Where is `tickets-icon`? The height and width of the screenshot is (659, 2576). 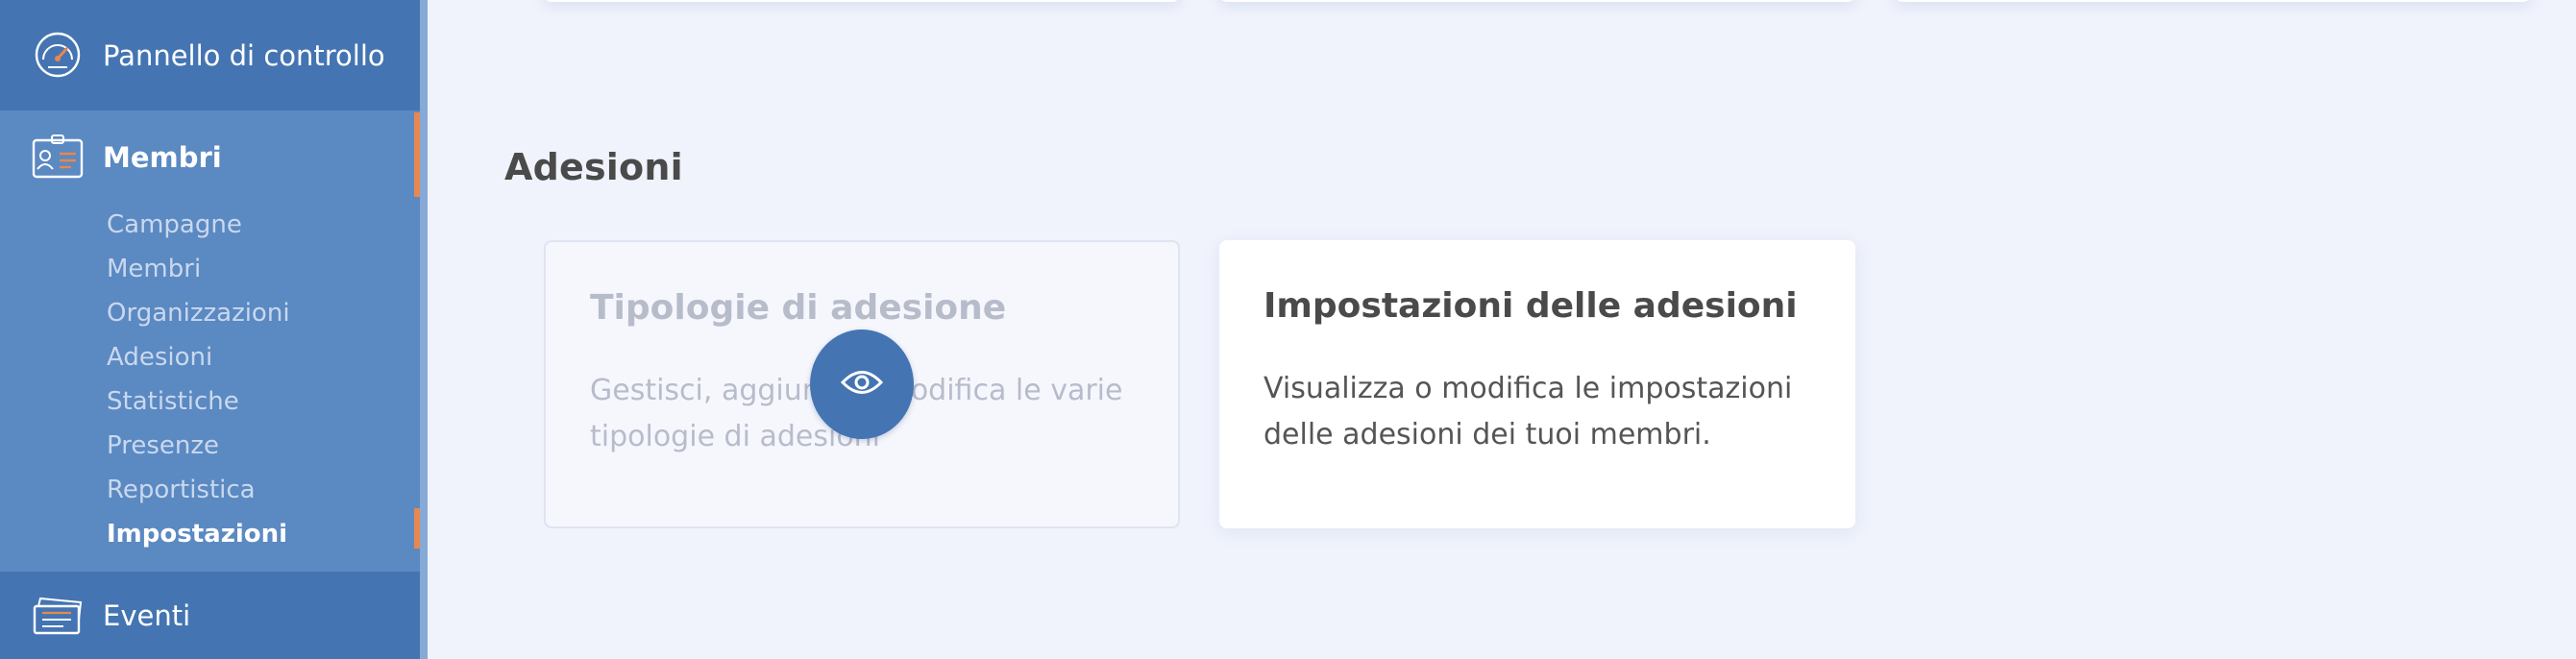 tickets-icon is located at coordinates (58, 615).